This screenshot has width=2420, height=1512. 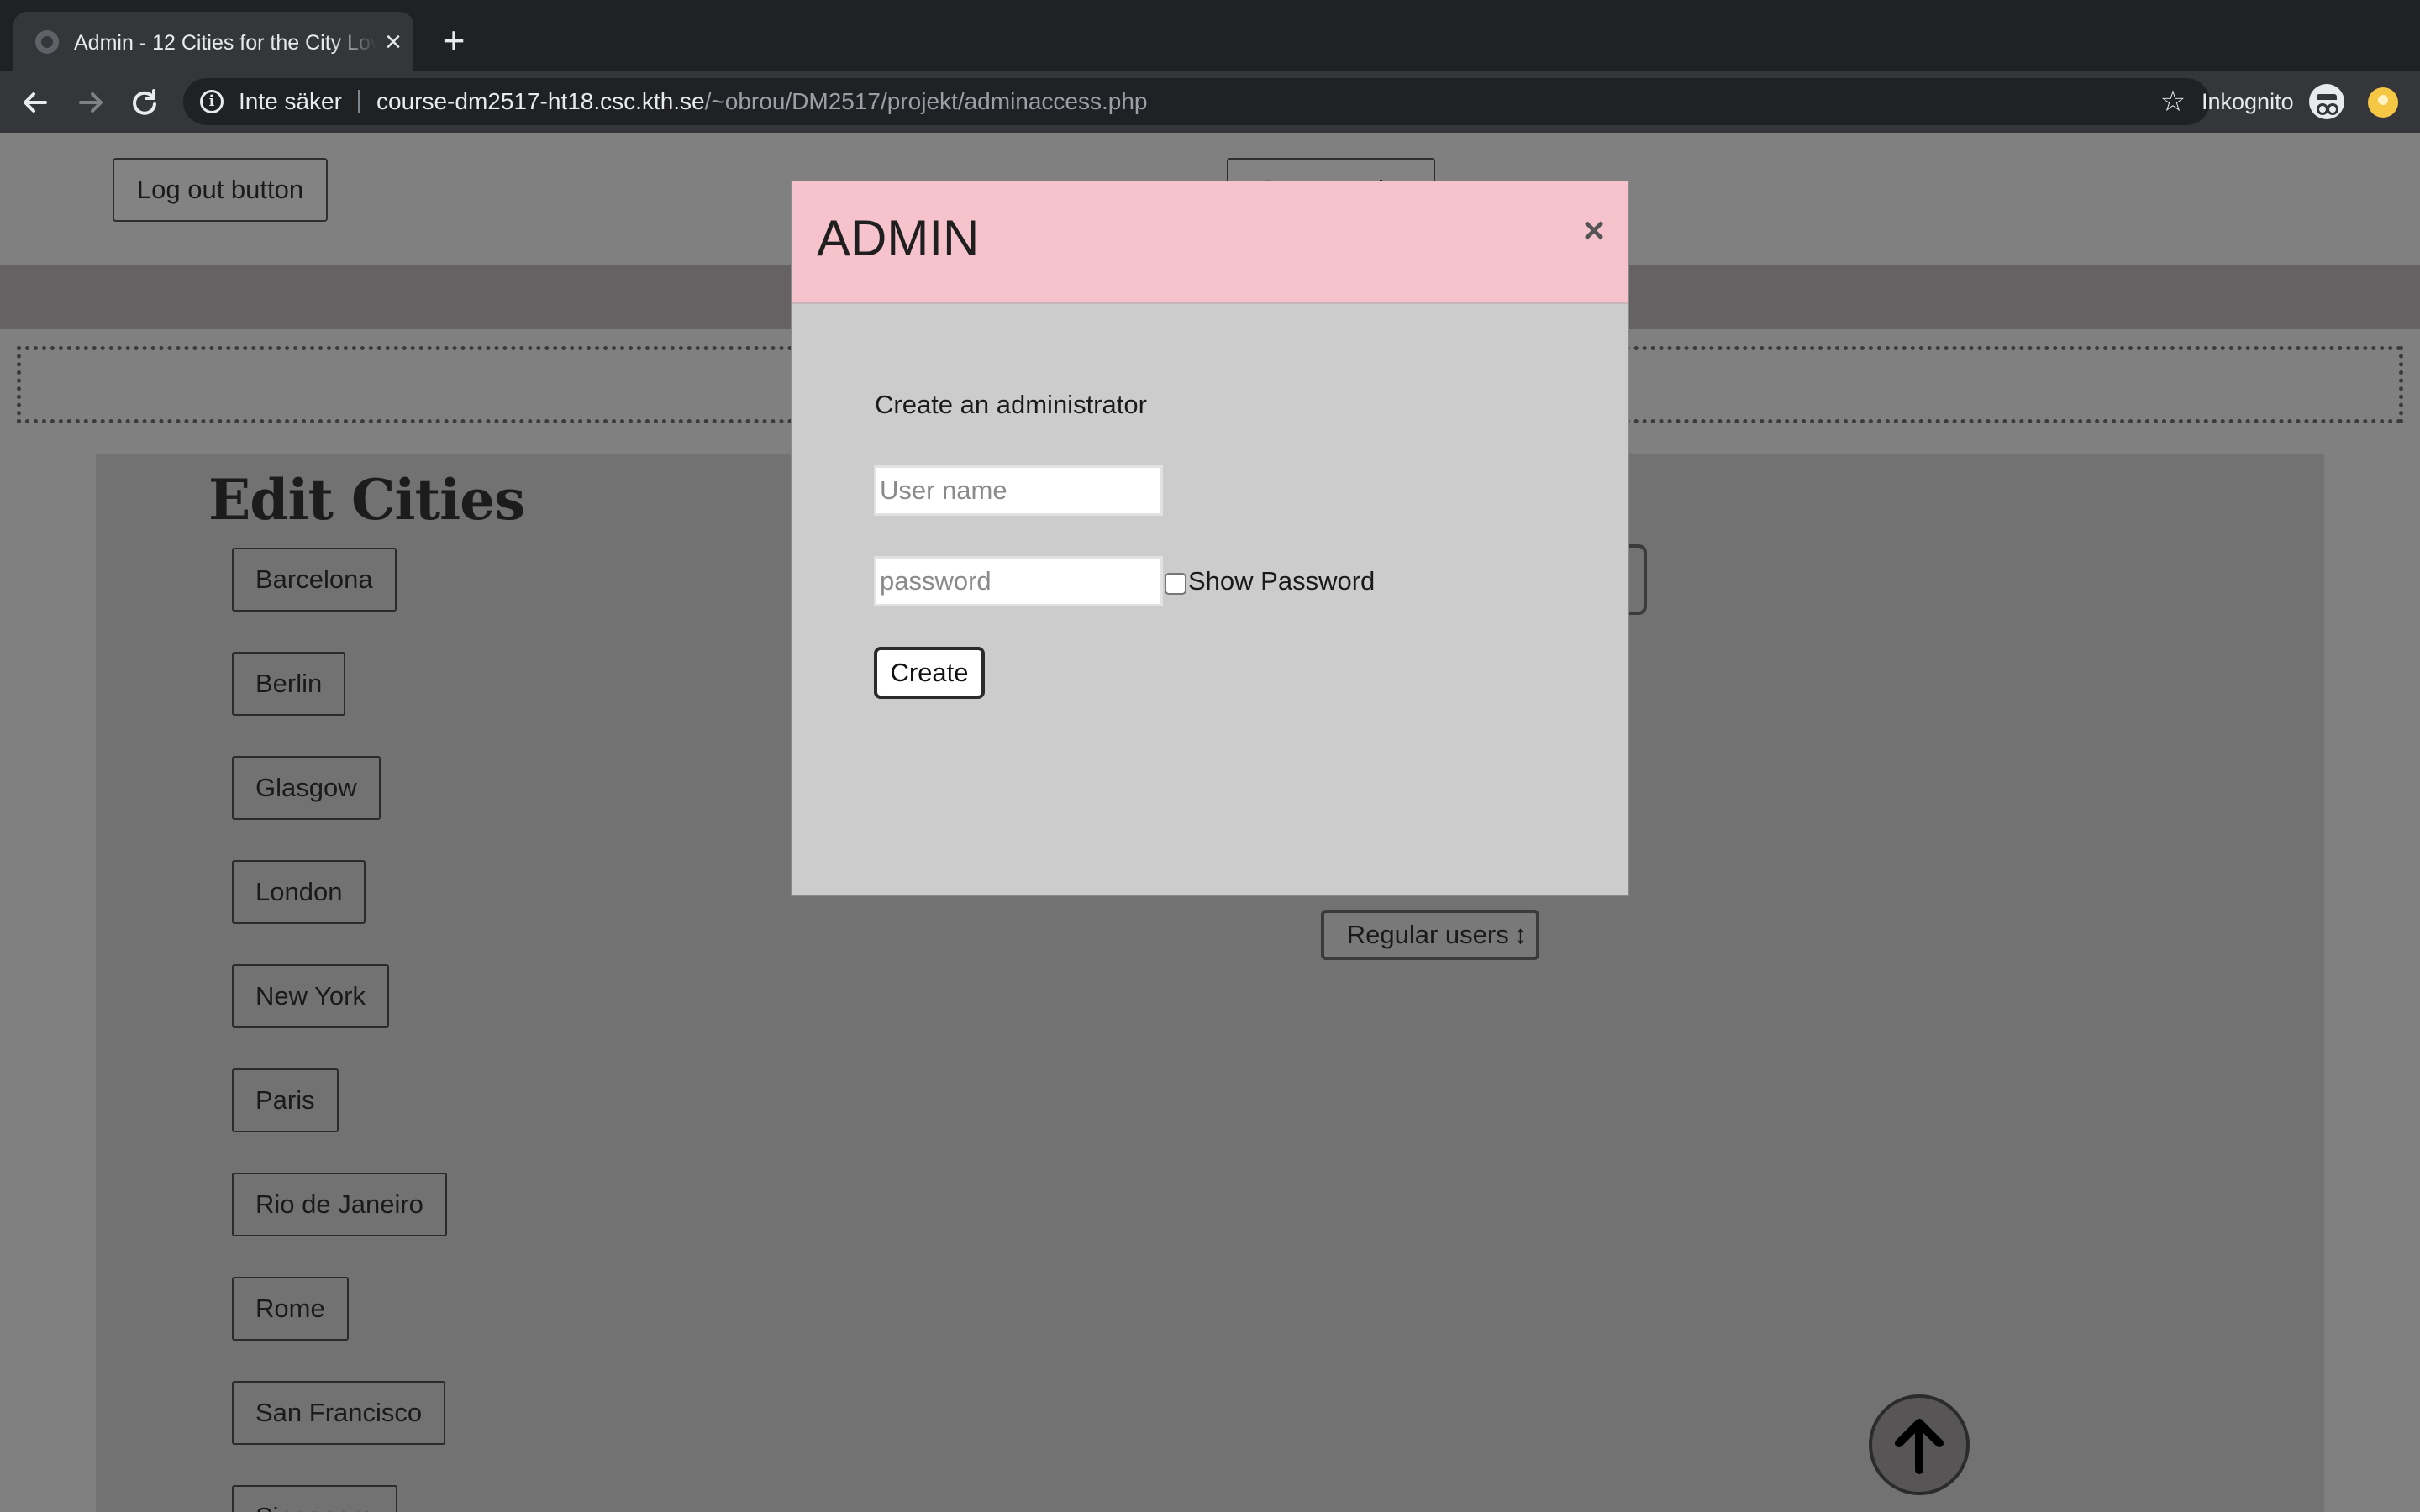 I want to click on city-button: New York, so click(x=310, y=996).